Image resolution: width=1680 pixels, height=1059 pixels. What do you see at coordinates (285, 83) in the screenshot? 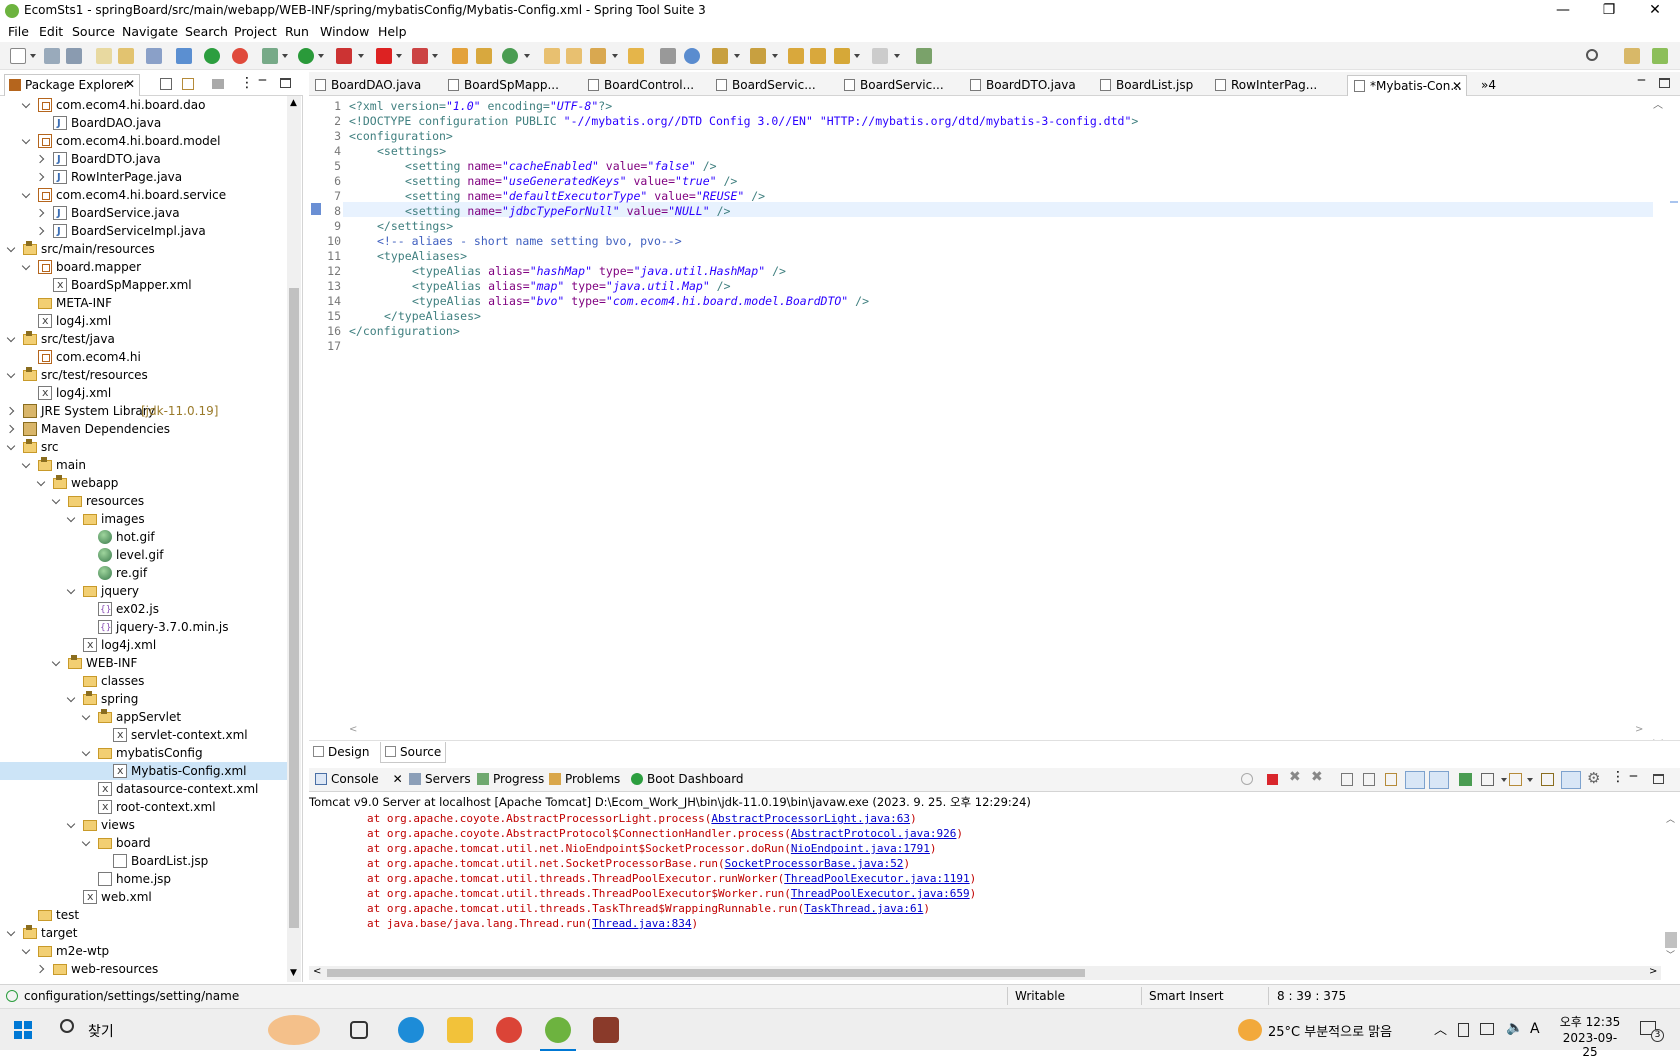
I see `maximize-view-icon` at bounding box center [285, 83].